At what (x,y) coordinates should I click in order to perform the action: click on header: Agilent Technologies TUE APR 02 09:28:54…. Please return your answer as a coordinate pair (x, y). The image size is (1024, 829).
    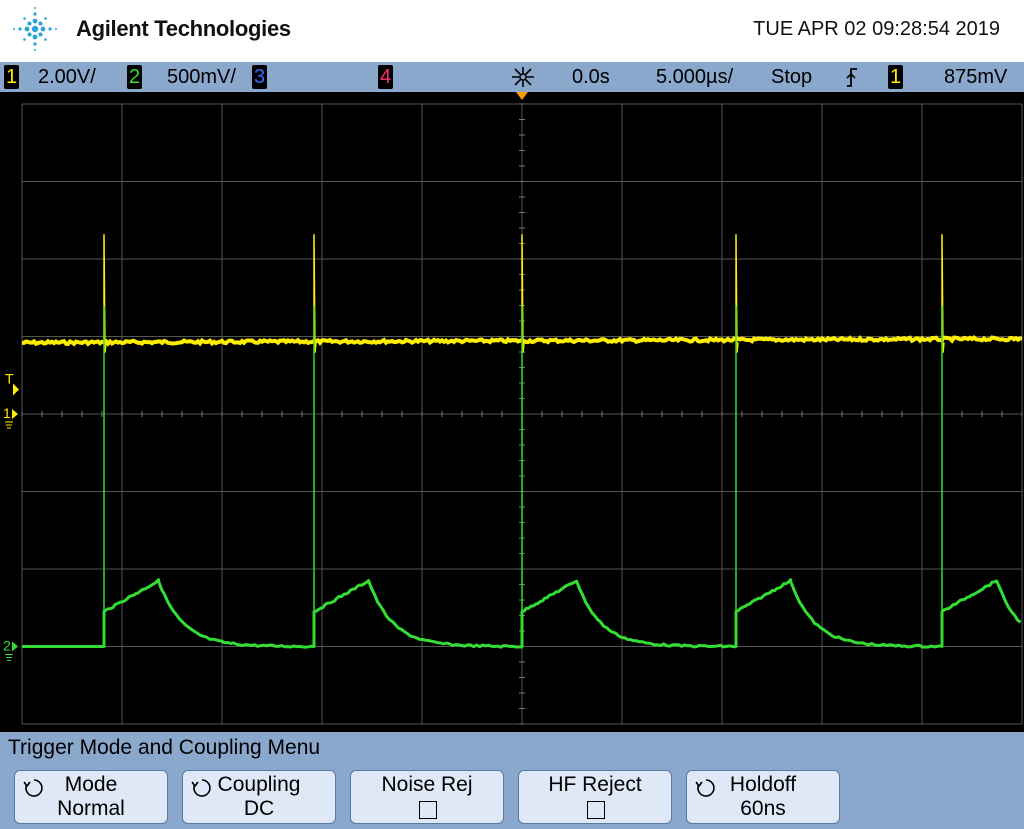
    Looking at the image, I should click on (512, 31).